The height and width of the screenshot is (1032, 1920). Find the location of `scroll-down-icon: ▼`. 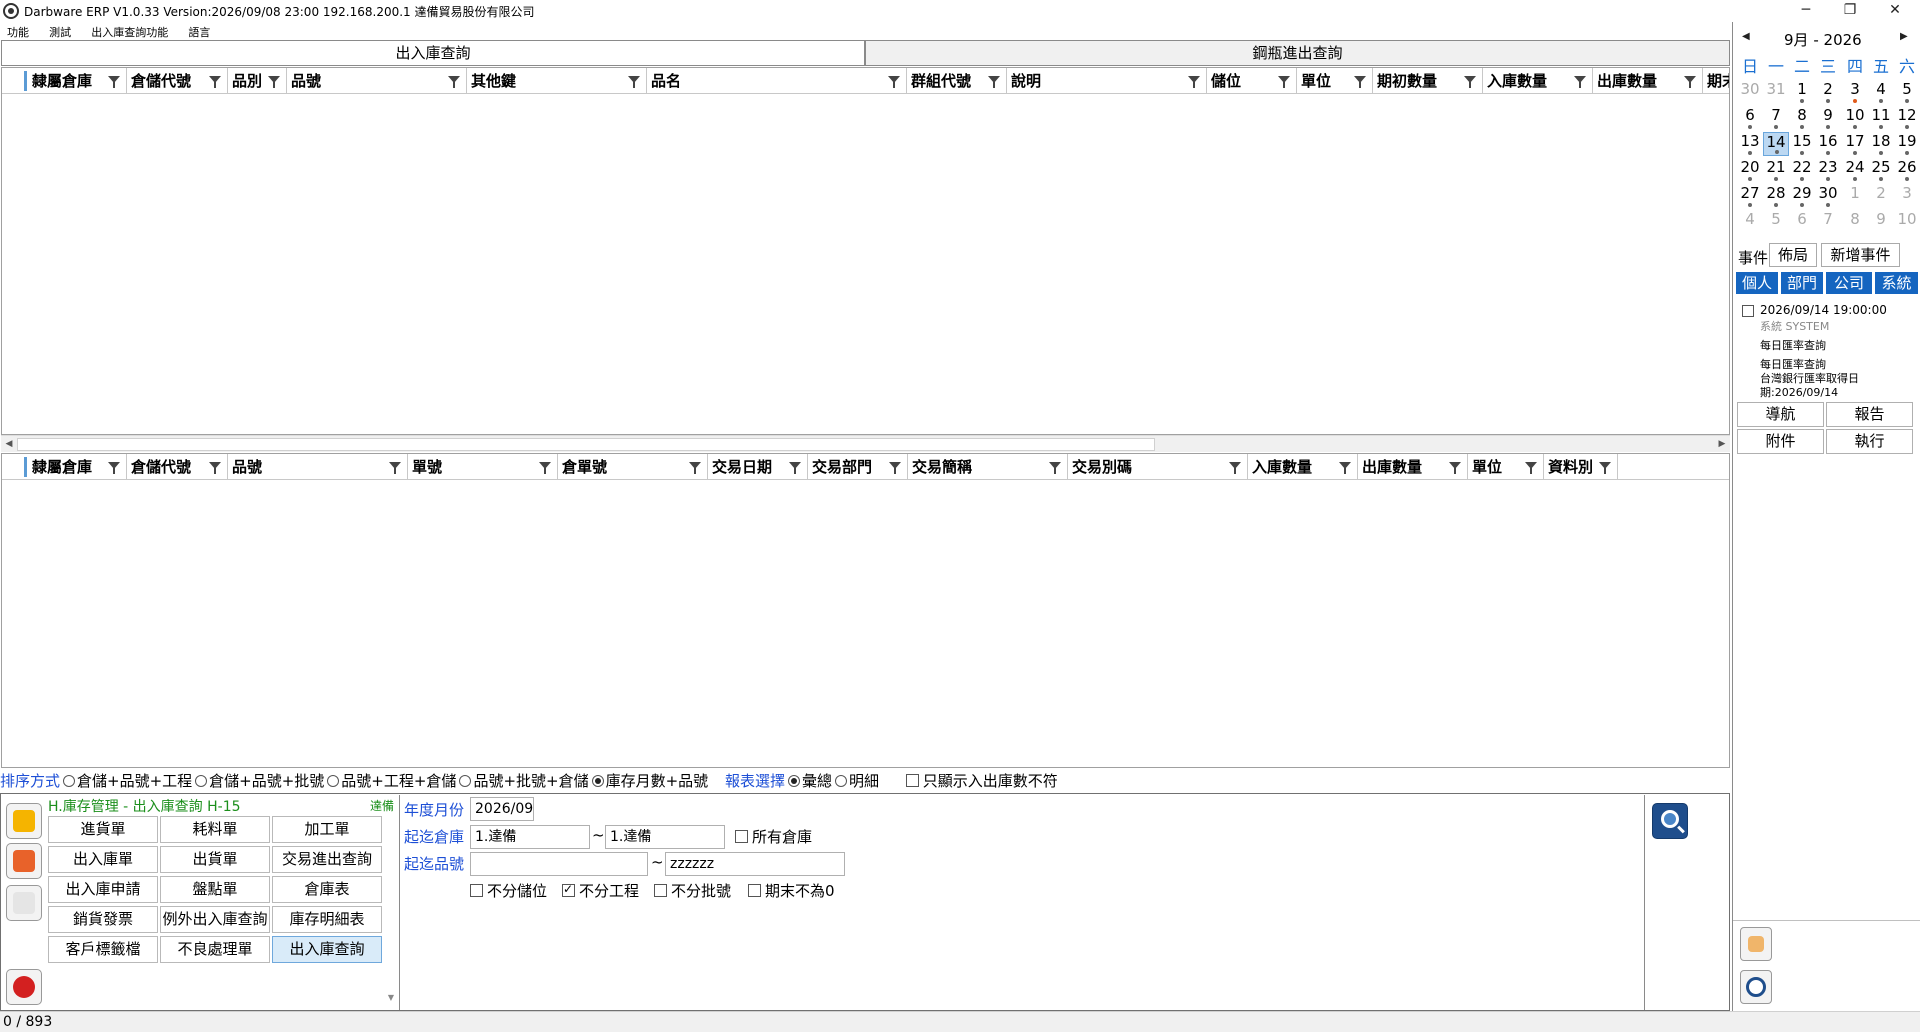

scroll-down-icon: ▼ is located at coordinates (391, 1001).